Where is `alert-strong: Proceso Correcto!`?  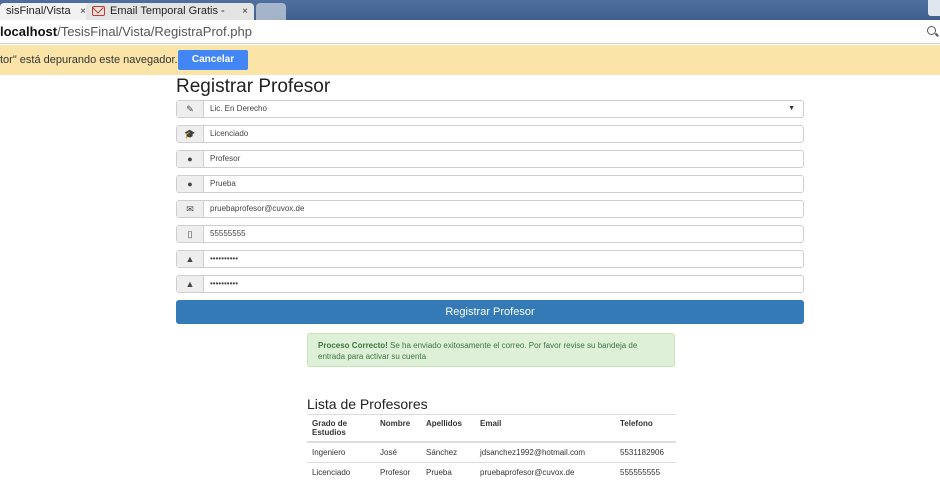
alert-strong: Proceso Correcto! is located at coordinates (353, 345).